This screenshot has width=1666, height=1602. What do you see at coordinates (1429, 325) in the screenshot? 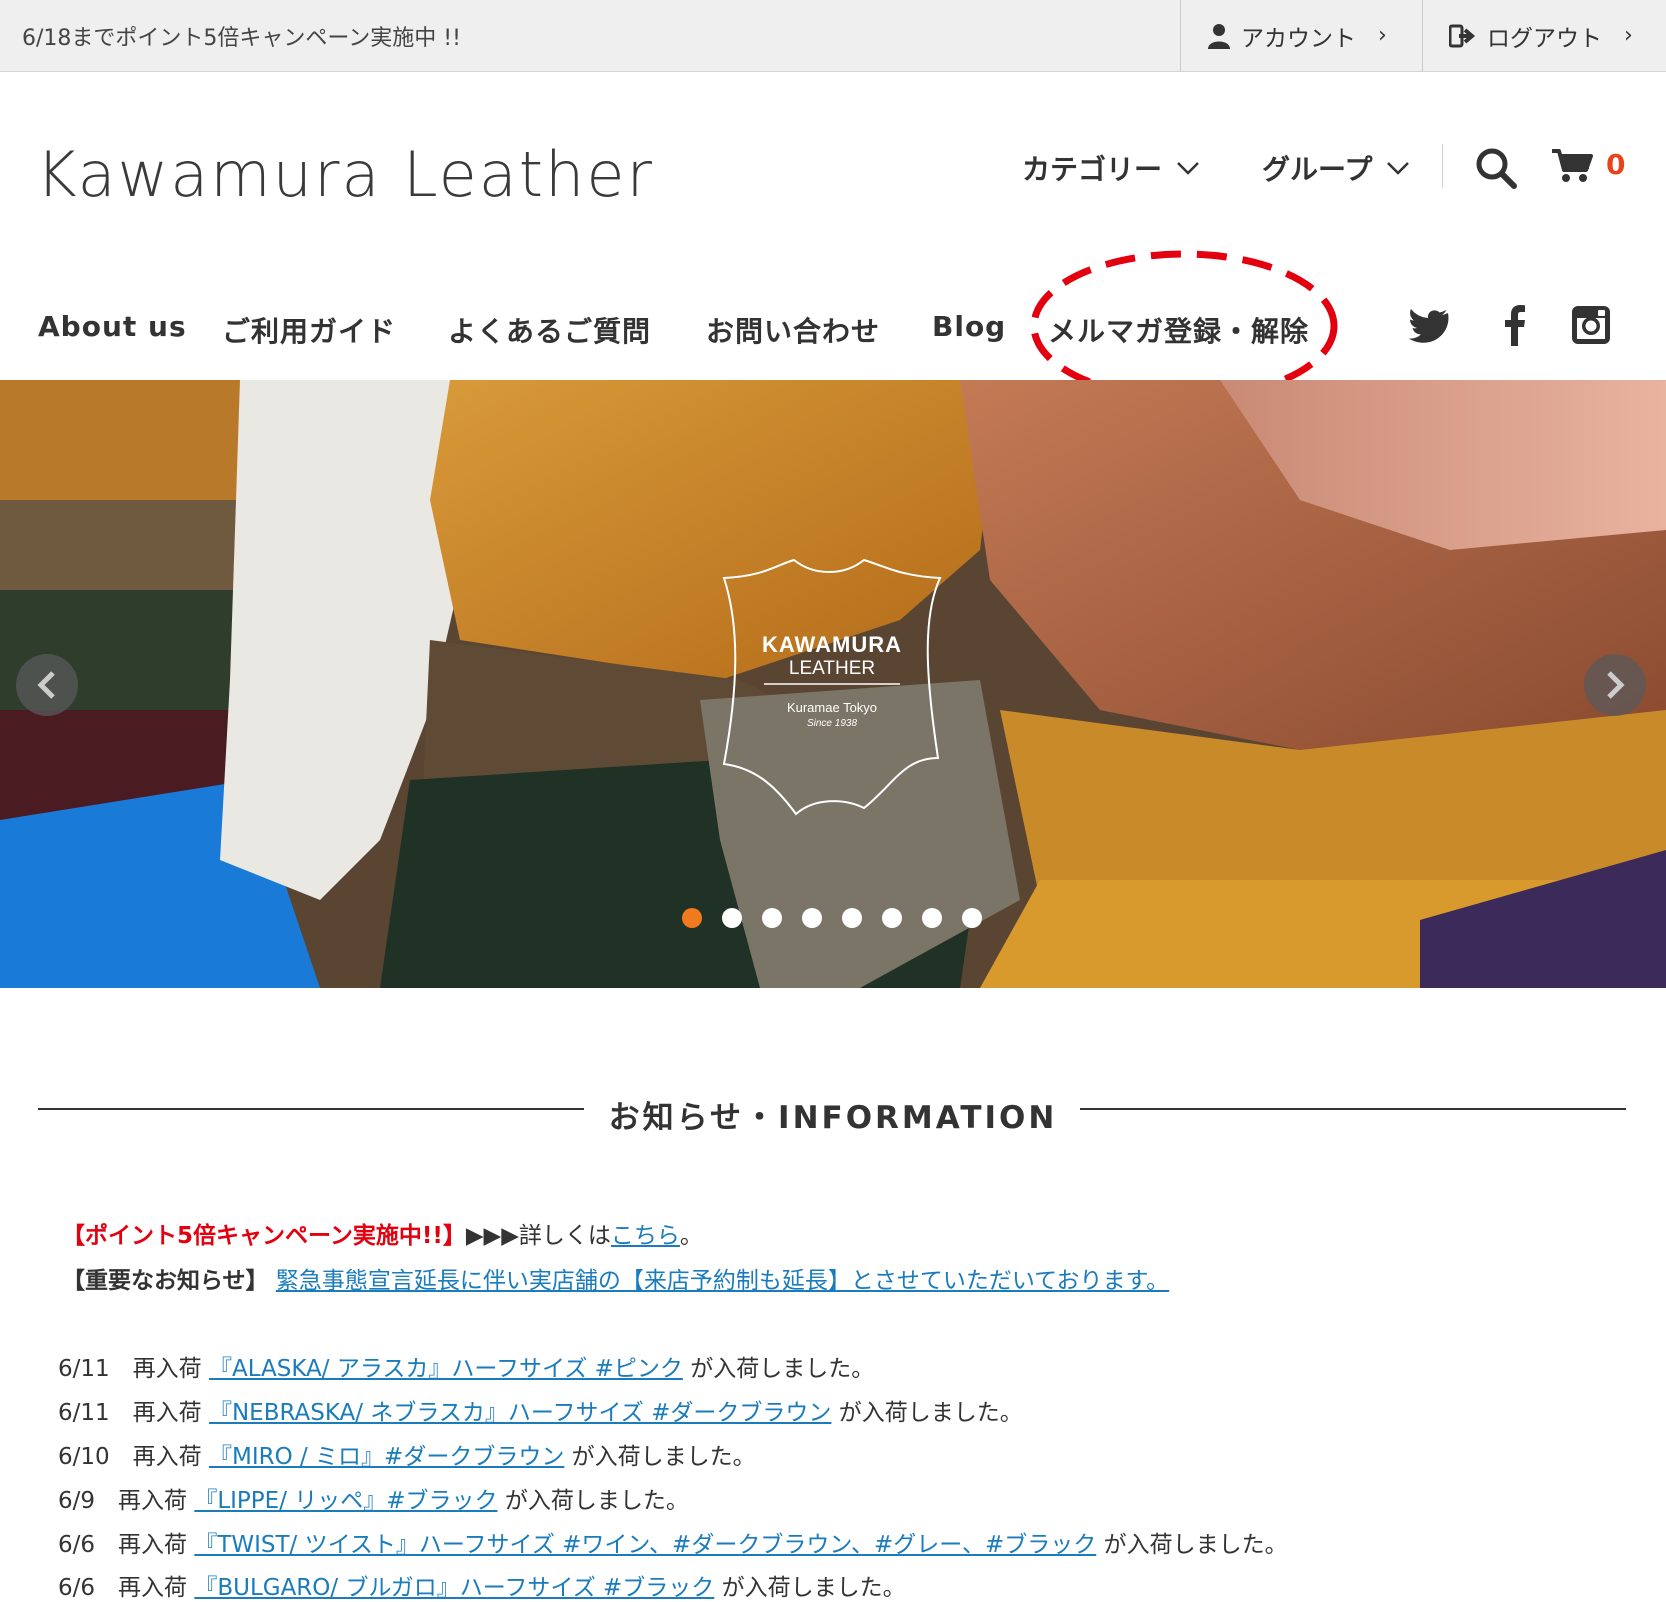
I see `twitter-icon` at bounding box center [1429, 325].